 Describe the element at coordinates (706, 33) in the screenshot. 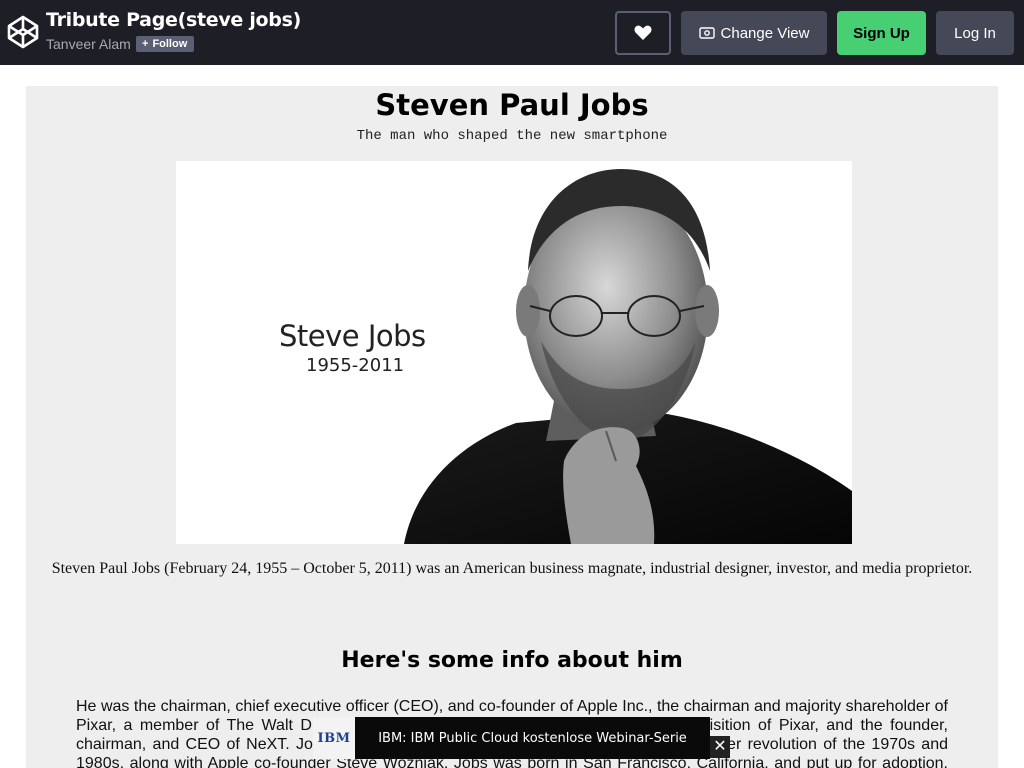

I see `eye-icon` at that location.